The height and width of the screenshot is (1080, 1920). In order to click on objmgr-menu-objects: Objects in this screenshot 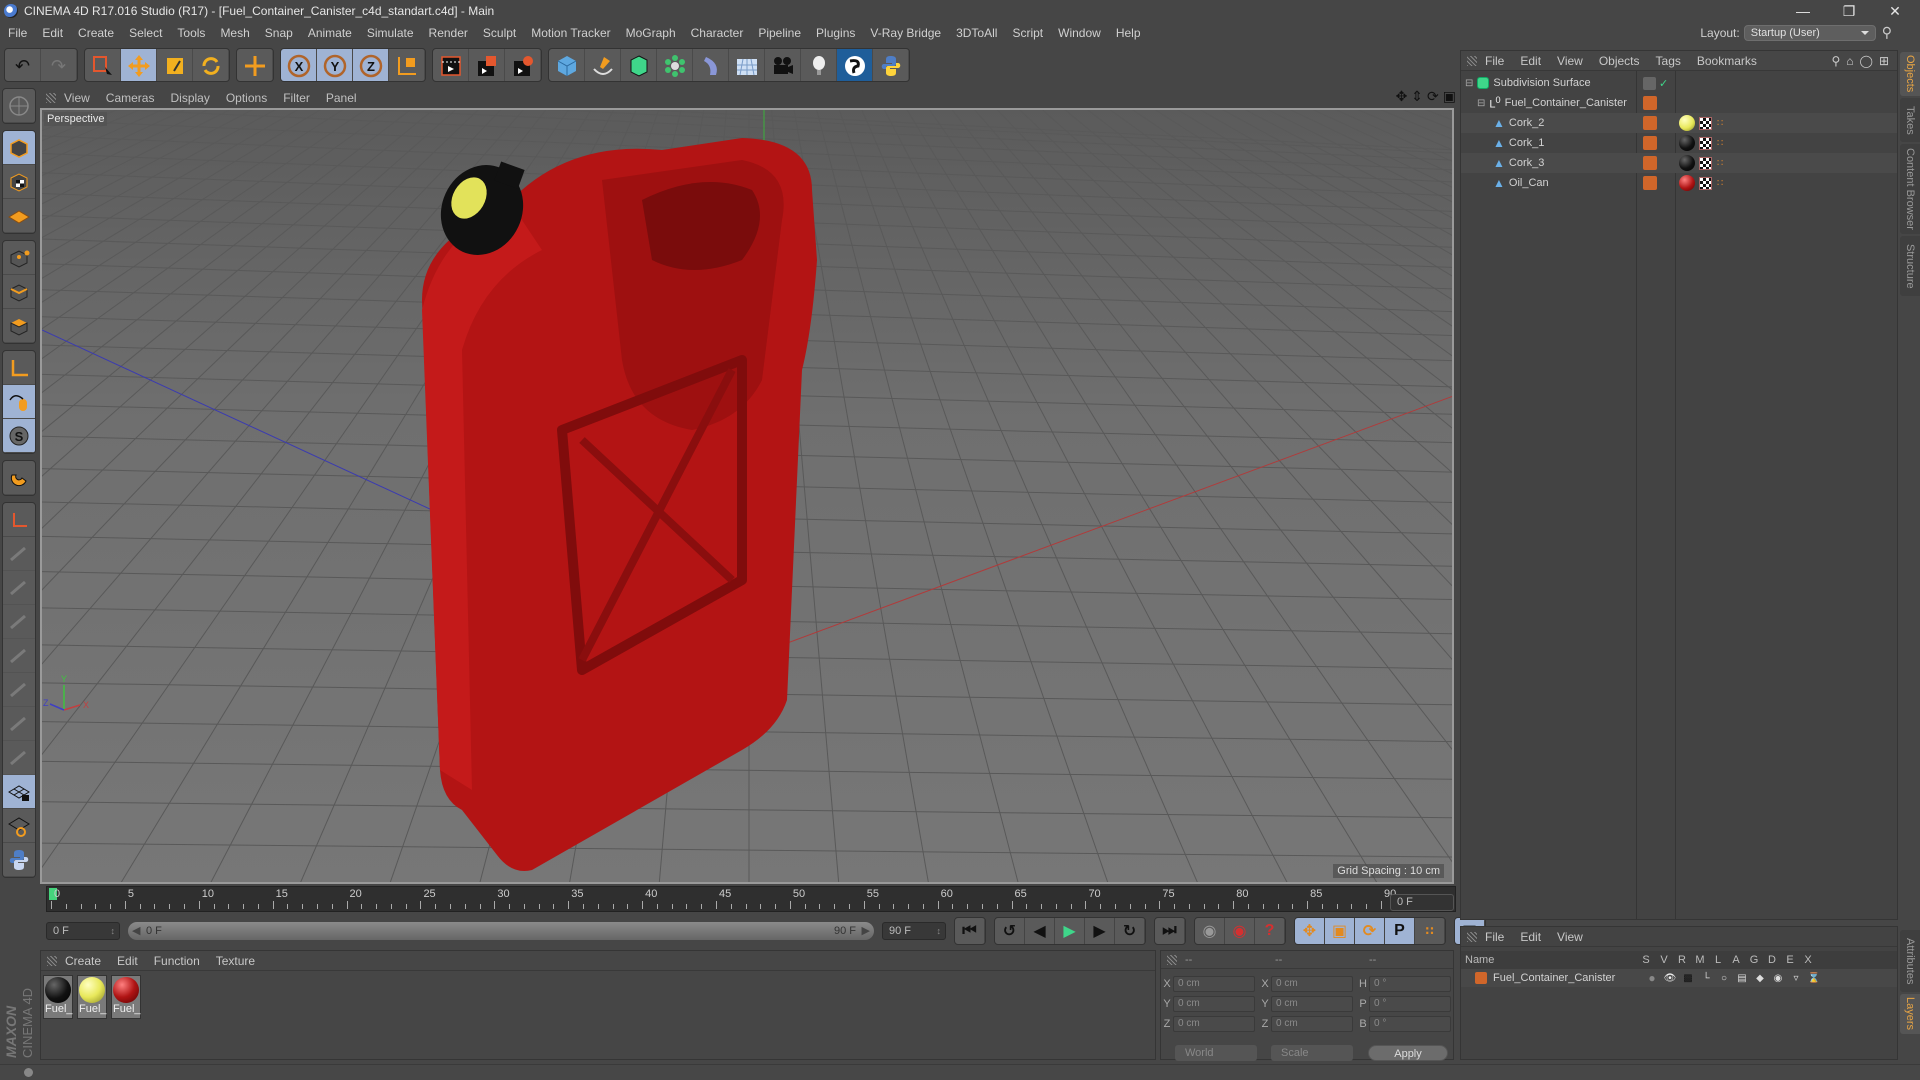, I will do `click(1619, 61)`.